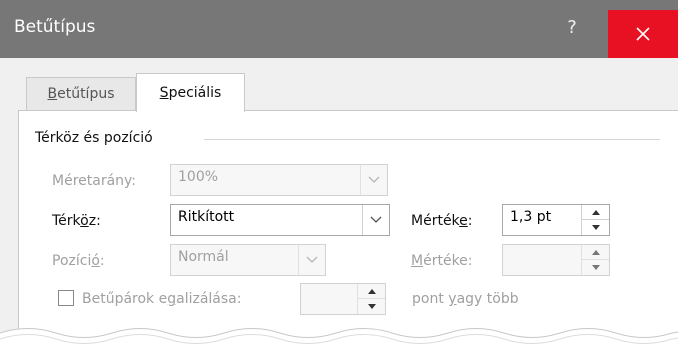  I want to click on scale-value: 100%, so click(198, 177).